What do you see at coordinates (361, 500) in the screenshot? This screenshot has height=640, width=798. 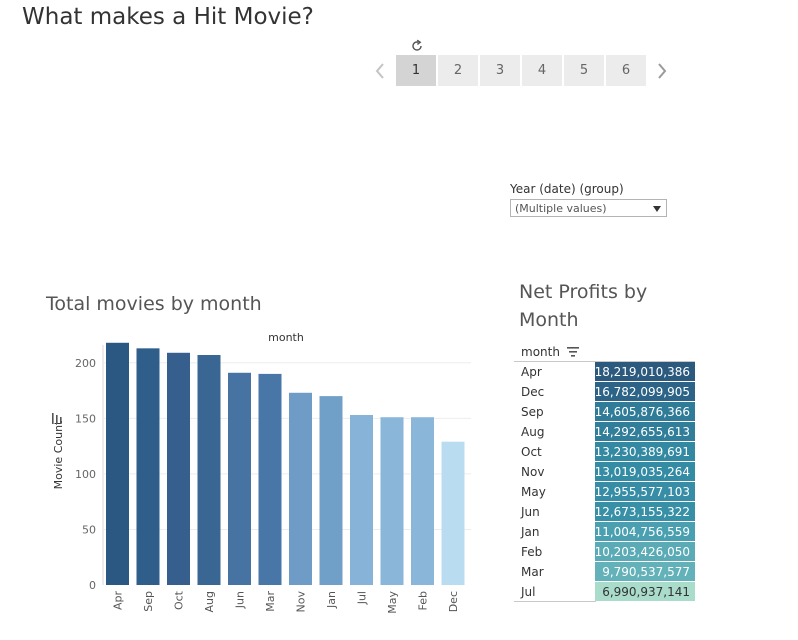 I see `bar-jul` at bounding box center [361, 500].